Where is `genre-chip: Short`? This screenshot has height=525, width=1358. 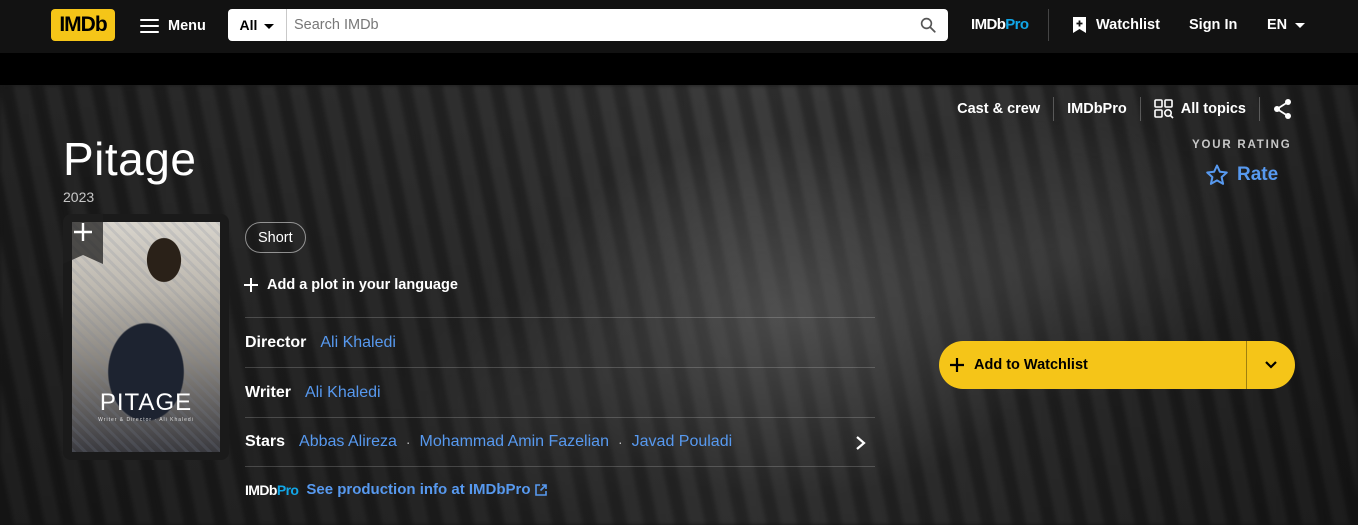 genre-chip: Short is located at coordinates (275, 237).